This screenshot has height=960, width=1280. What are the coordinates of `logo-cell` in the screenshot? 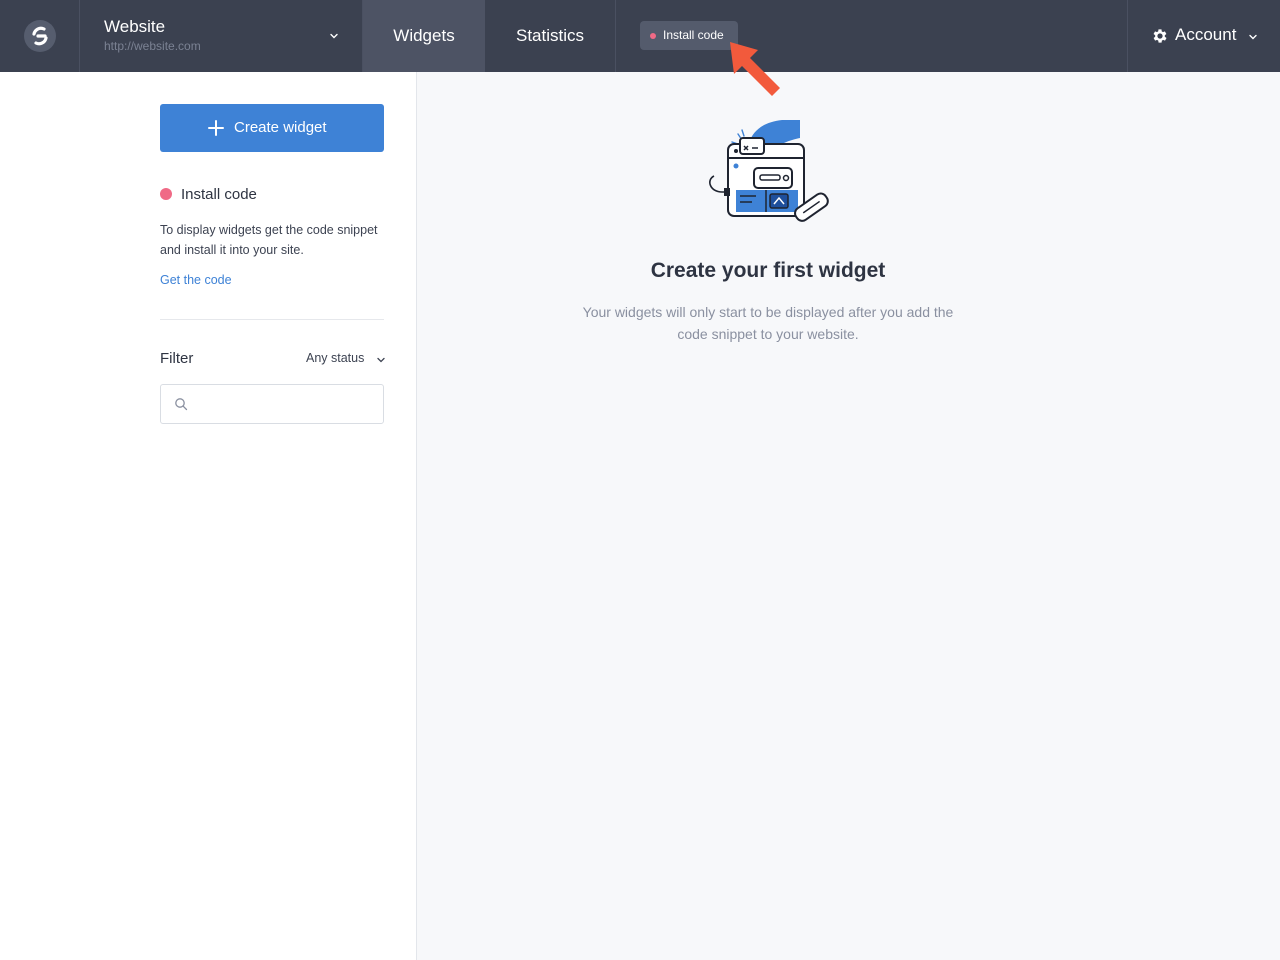 It's located at (40, 36).